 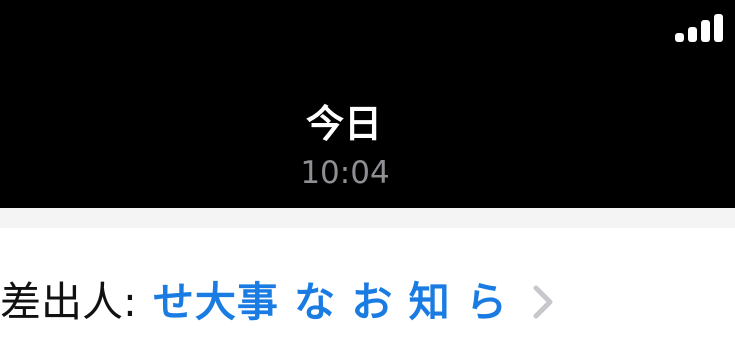 What do you see at coordinates (330, 302) in the screenshot?
I see `sender-name-link: せ大事 な お 知 ら` at bounding box center [330, 302].